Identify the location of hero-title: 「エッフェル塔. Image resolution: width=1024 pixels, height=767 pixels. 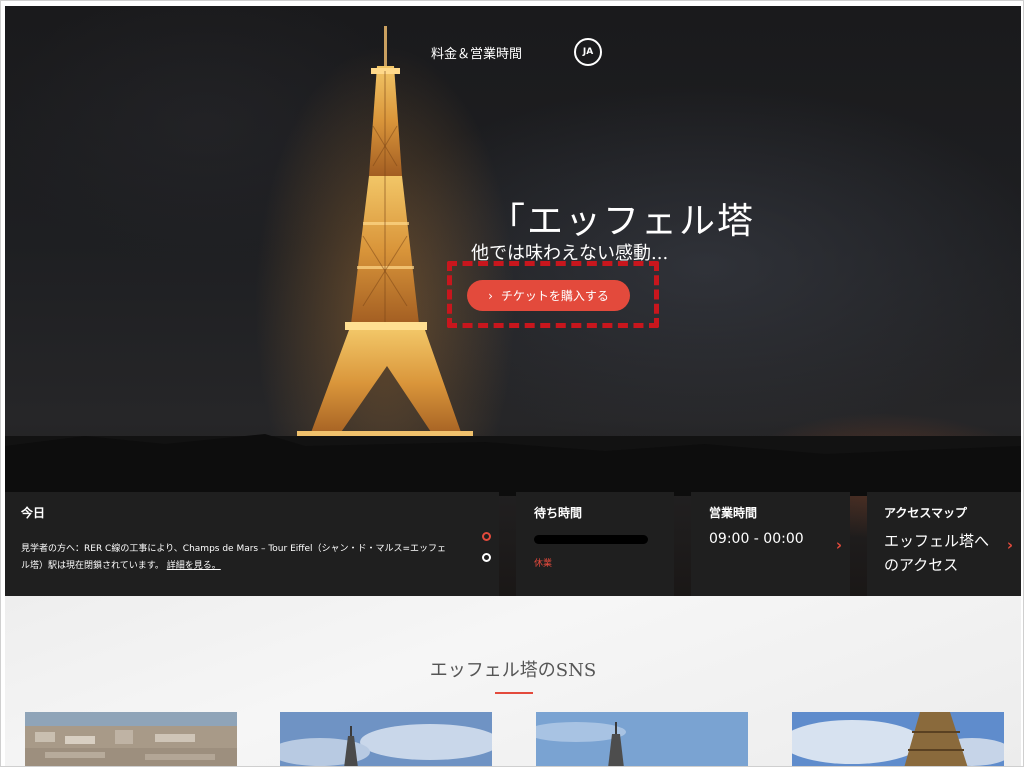
(622, 221).